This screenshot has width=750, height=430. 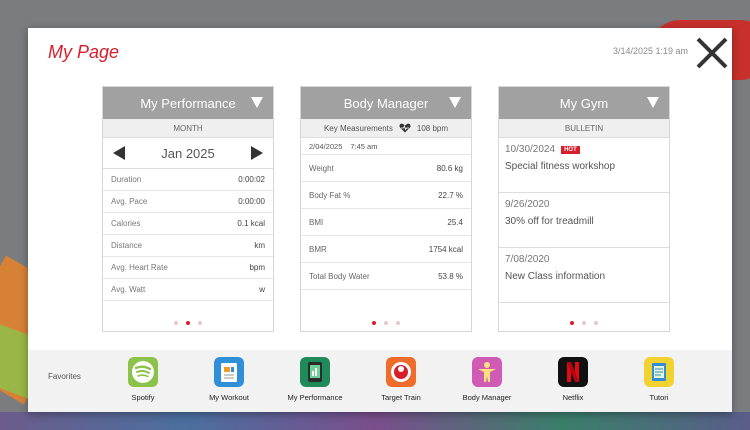 I want to click on favorite-app-tutori: Tutori, so click(x=659, y=376).